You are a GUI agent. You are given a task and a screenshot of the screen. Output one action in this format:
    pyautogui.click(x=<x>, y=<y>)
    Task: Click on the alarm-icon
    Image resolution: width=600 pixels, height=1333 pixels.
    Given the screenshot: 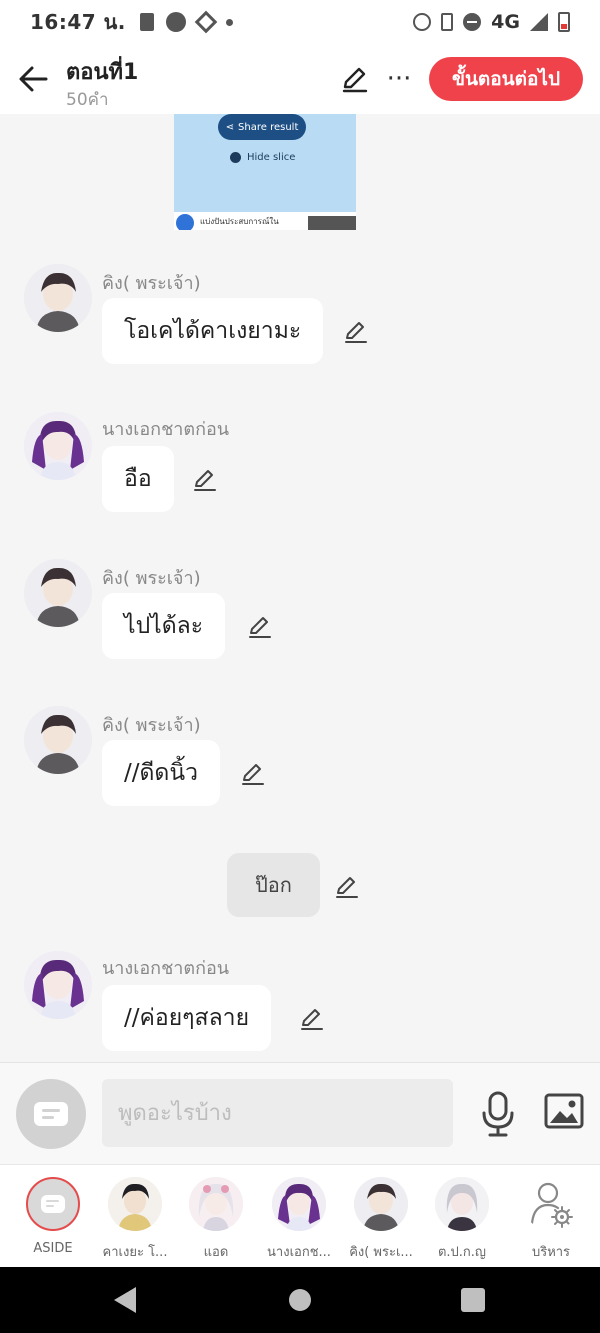 What is the action you would take?
    pyautogui.click(x=422, y=22)
    